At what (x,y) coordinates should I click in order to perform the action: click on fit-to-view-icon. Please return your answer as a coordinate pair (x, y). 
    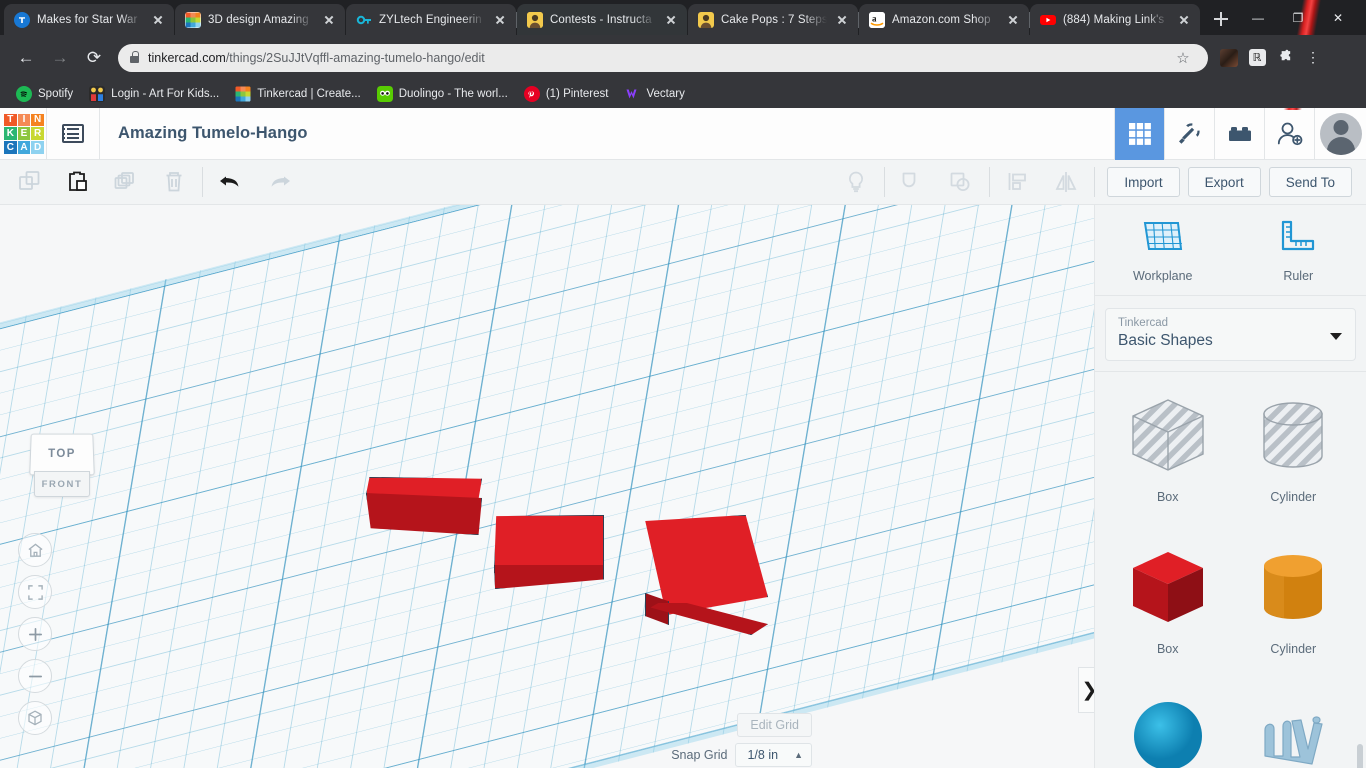
    Looking at the image, I should click on (35, 592).